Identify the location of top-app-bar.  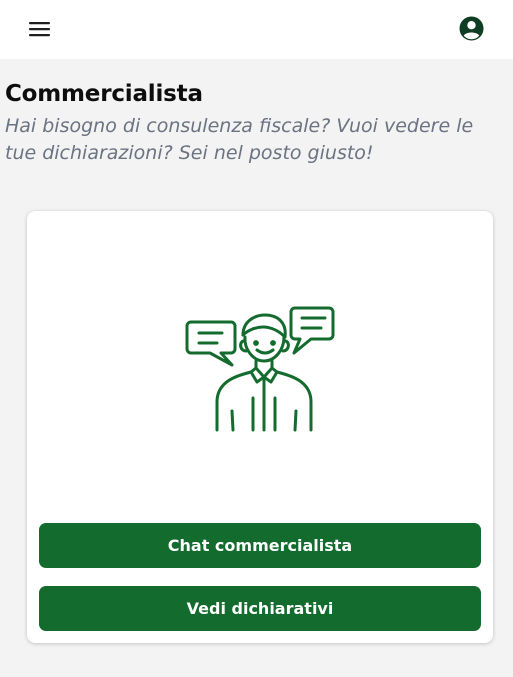
(256, 29).